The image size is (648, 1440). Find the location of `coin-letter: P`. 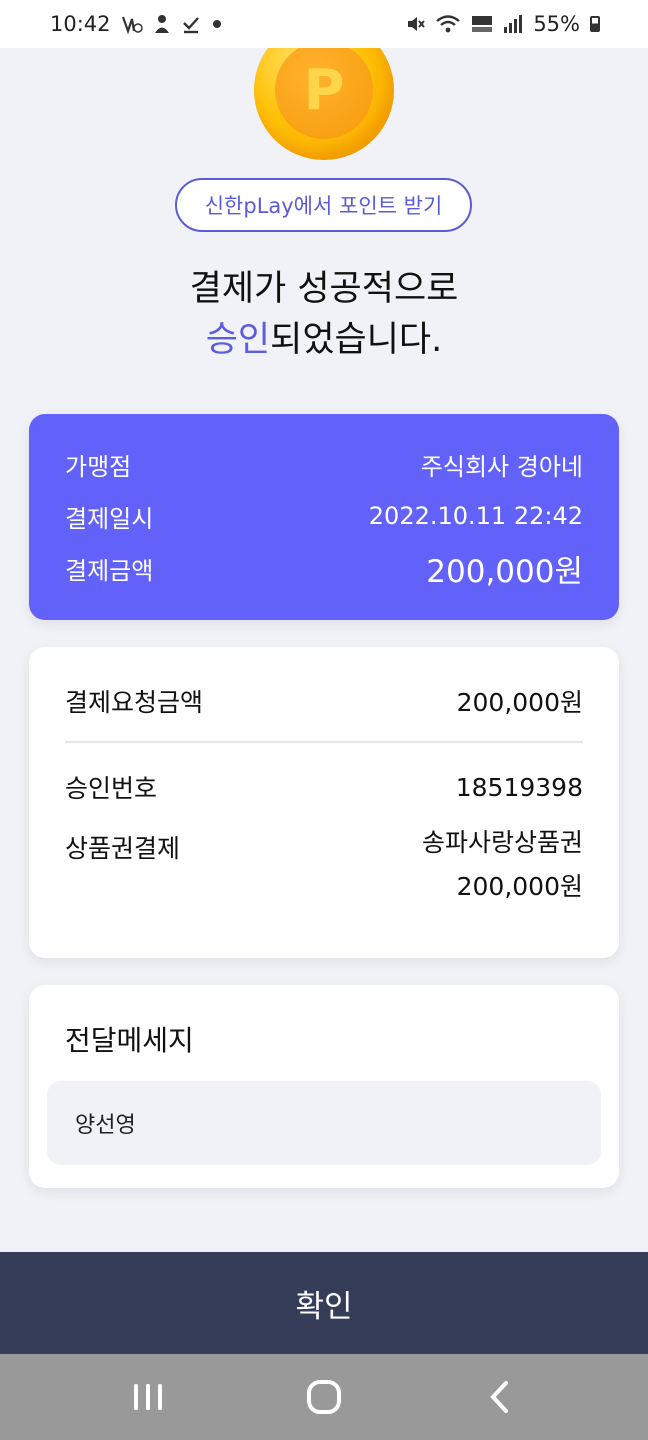

coin-letter: P is located at coordinates (324, 90).